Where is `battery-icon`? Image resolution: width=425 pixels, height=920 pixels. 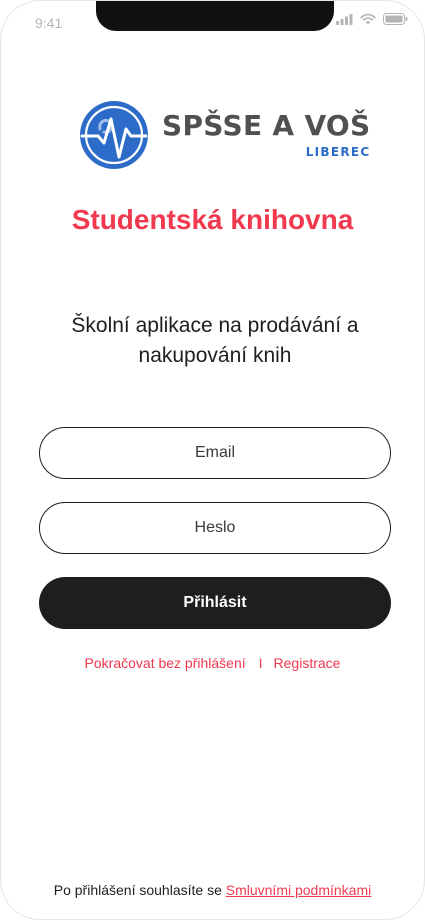
battery-icon is located at coordinates (395, 19).